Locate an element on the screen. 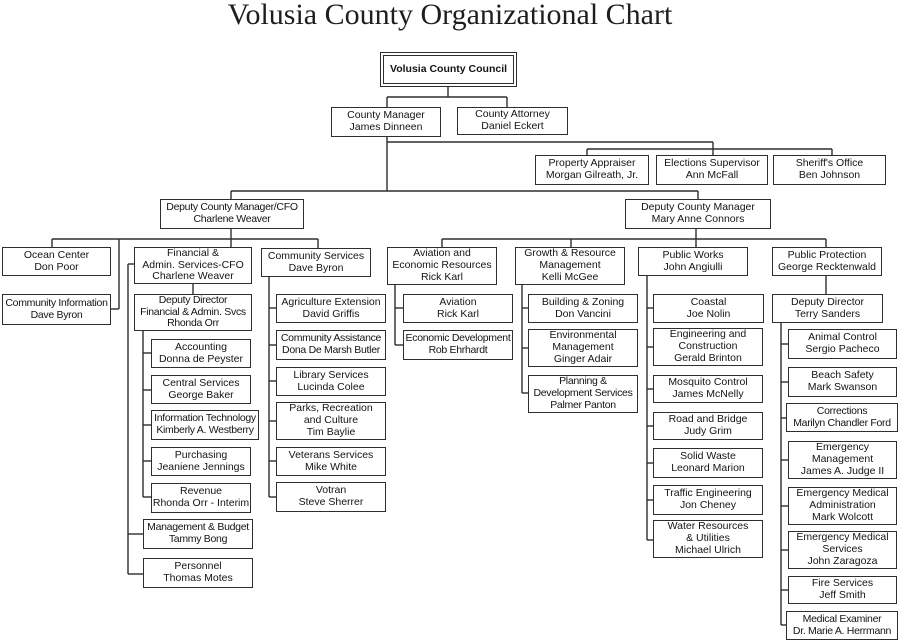 The image size is (900, 642). box-name: James A. Judge II is located at coordinates (842, 470).